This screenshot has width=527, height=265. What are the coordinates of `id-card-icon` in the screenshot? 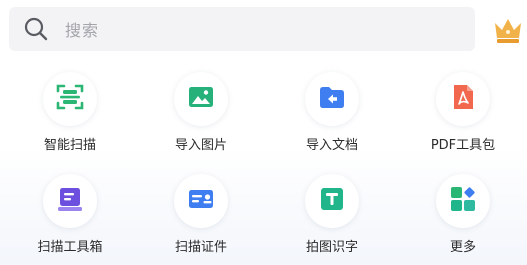 It's located at (201, 201).